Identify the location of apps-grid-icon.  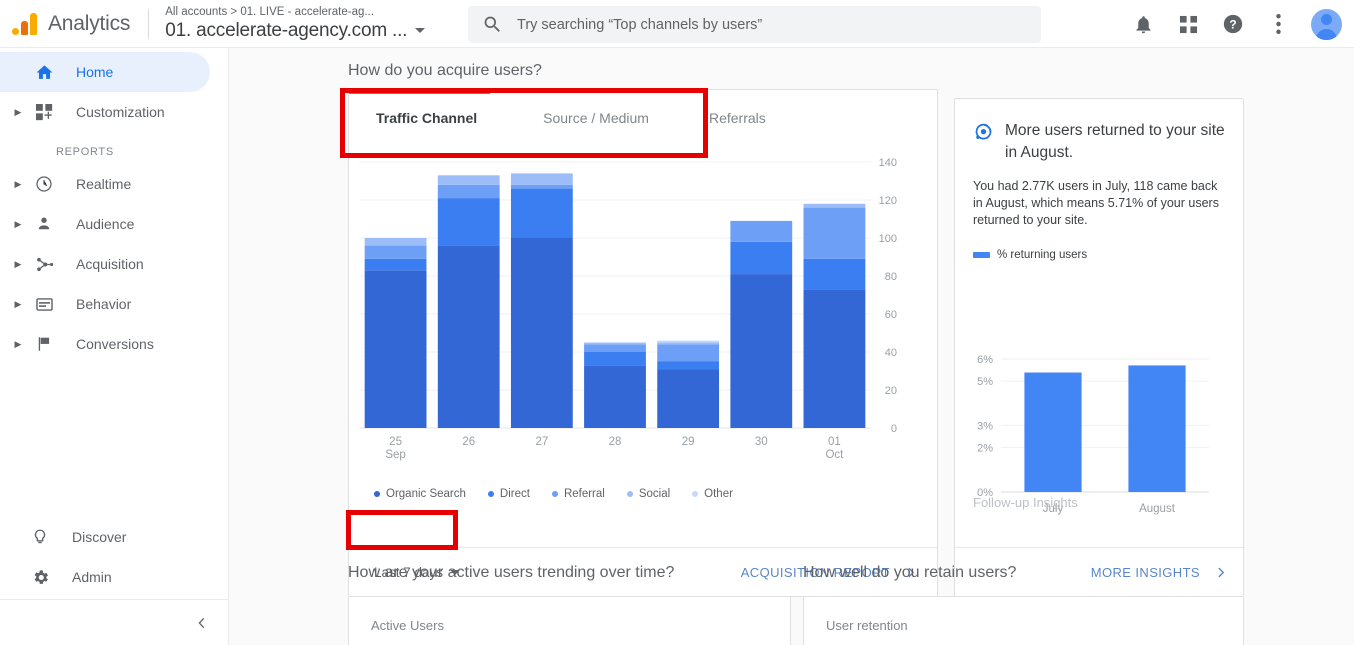
(1188, 24).